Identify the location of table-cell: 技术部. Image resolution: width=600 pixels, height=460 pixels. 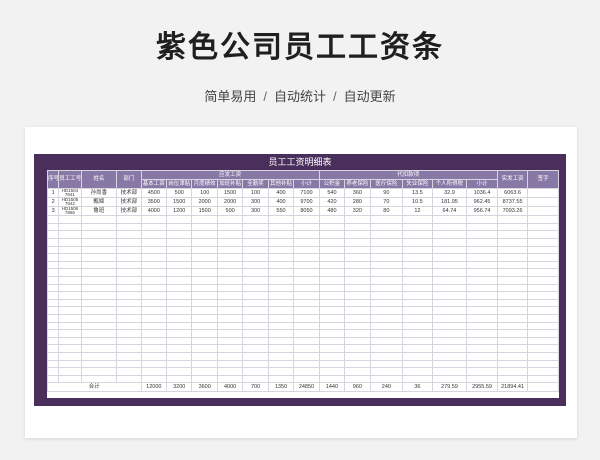
(129, 202).